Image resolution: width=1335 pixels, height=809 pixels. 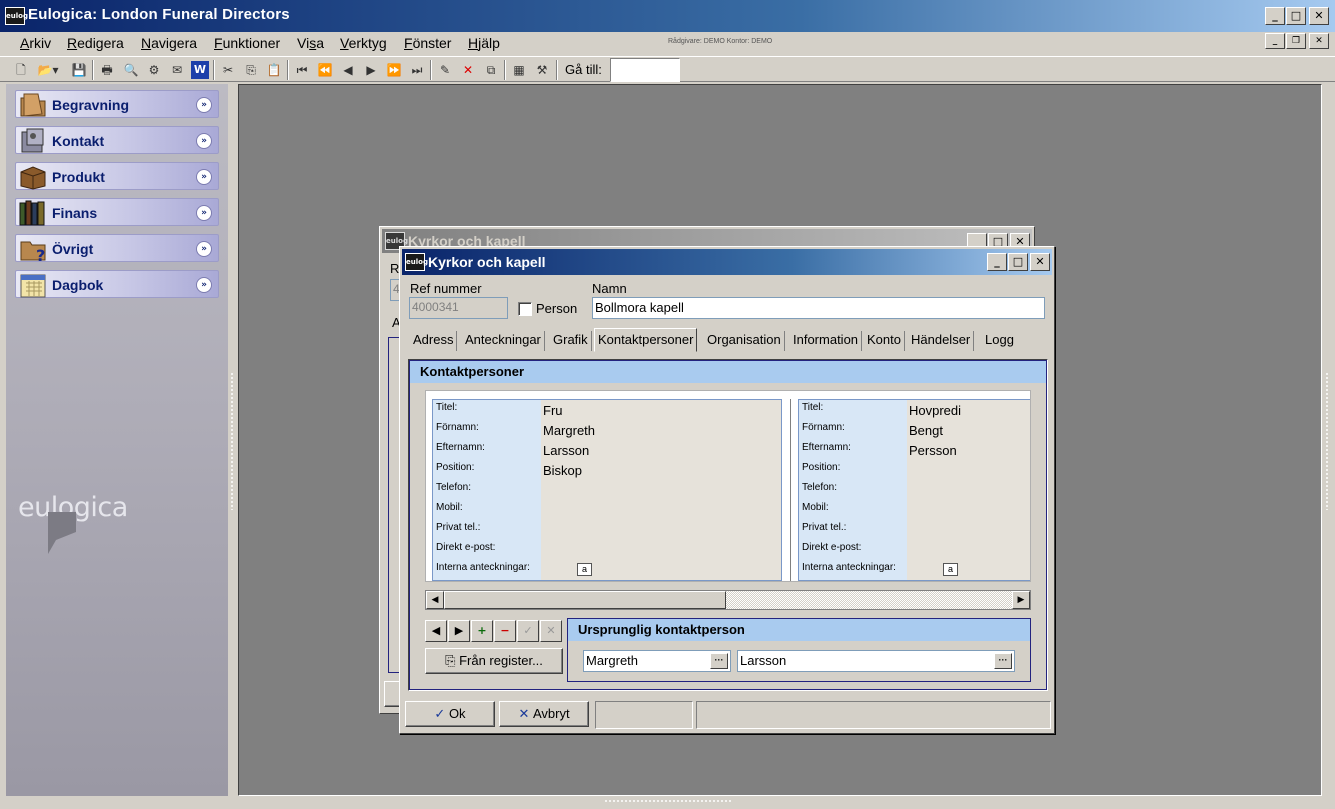 What do you see at coordinates (154, 70) in the screenshot?
I see `disk-tools-icon: ⚙` at bounding box center [154, 70].